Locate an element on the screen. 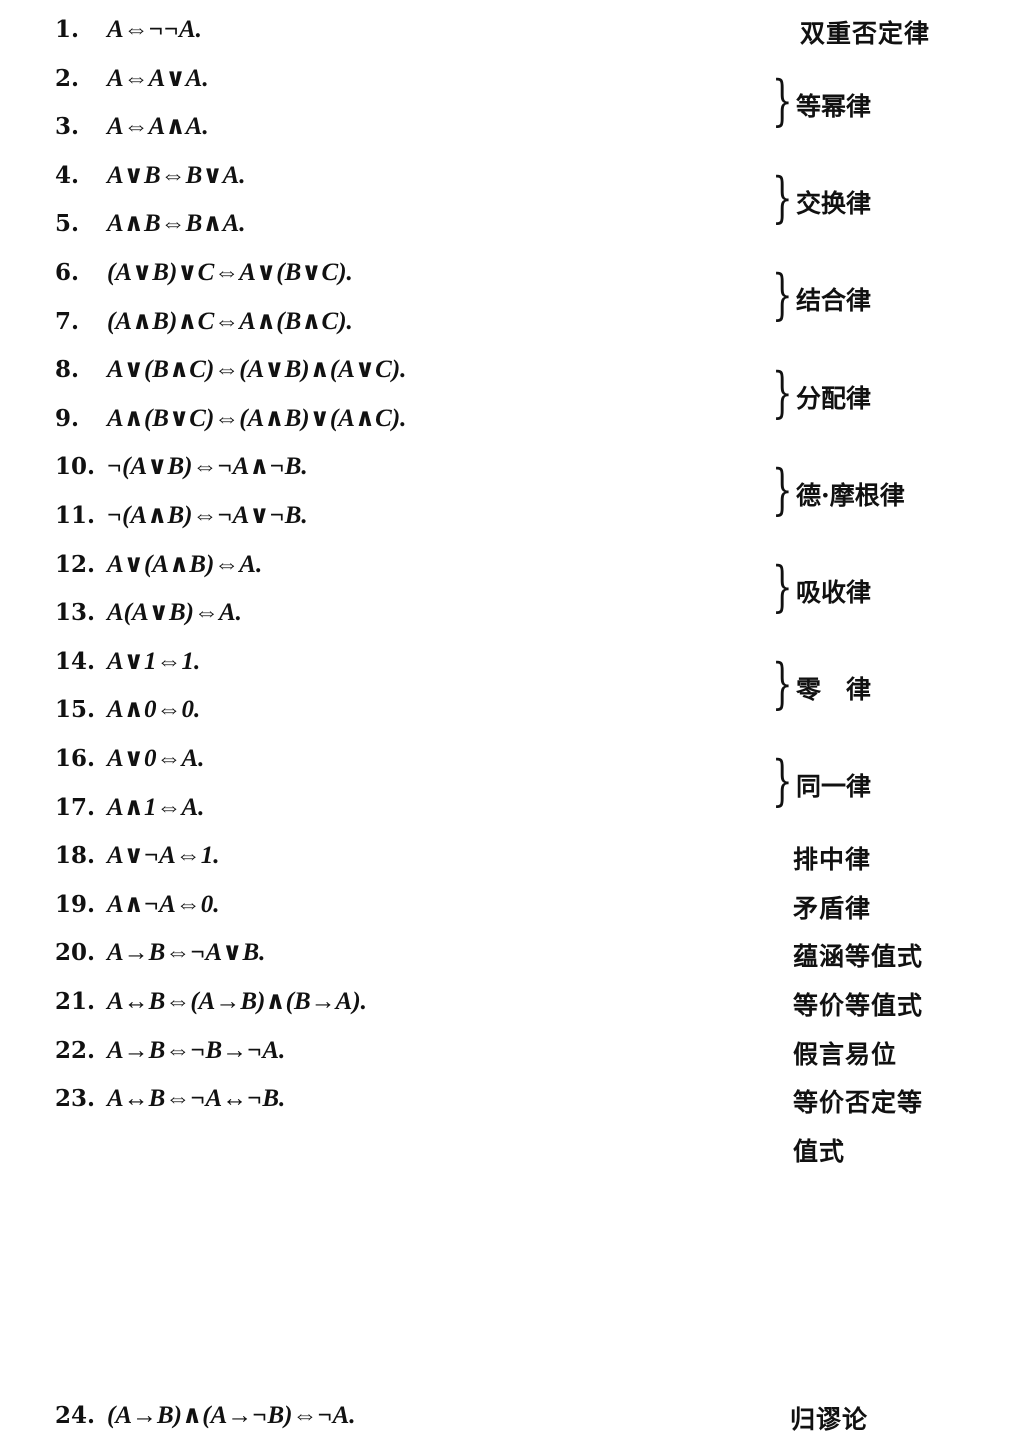  formula-number: 15. is located at coordinates (75, 710).